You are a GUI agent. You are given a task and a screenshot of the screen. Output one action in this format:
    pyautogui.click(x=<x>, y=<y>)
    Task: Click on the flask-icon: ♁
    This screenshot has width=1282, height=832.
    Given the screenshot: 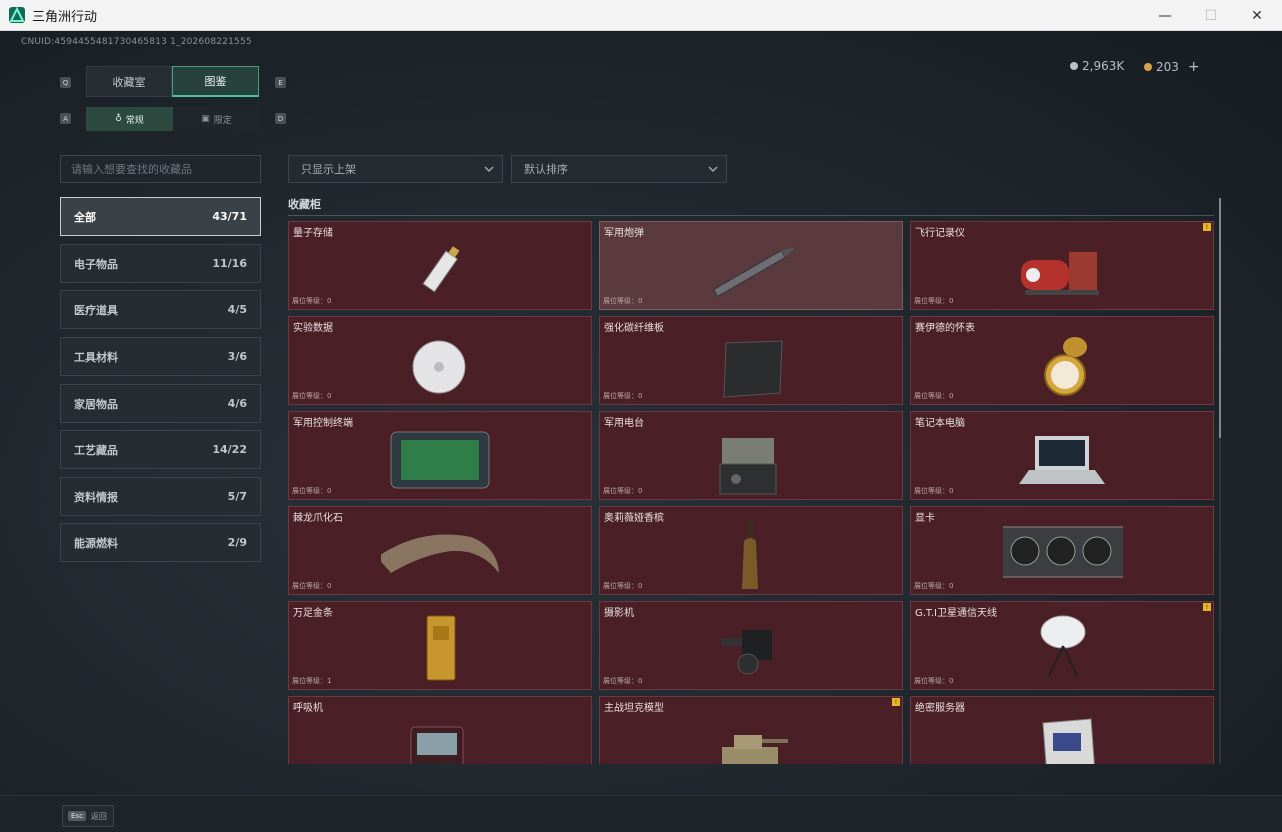 What is the action you would take?
    pyautogui.click(x=118, y=119)
    